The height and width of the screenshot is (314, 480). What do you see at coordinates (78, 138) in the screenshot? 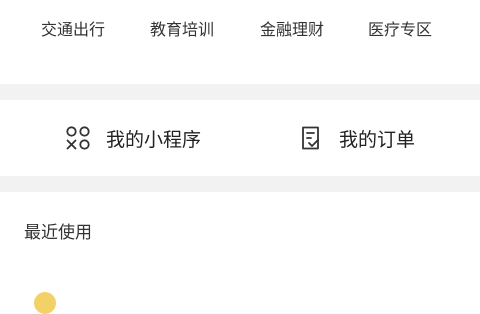
I see `mini-program-icon` at bounding box center [78, 138].